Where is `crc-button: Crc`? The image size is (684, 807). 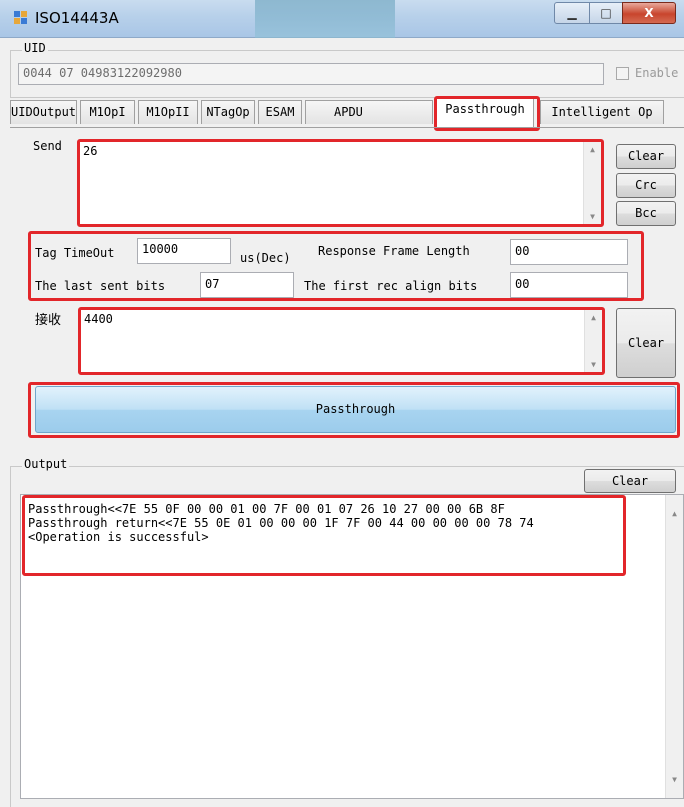
crc-button: Crc is located at coordinates (646, 185).